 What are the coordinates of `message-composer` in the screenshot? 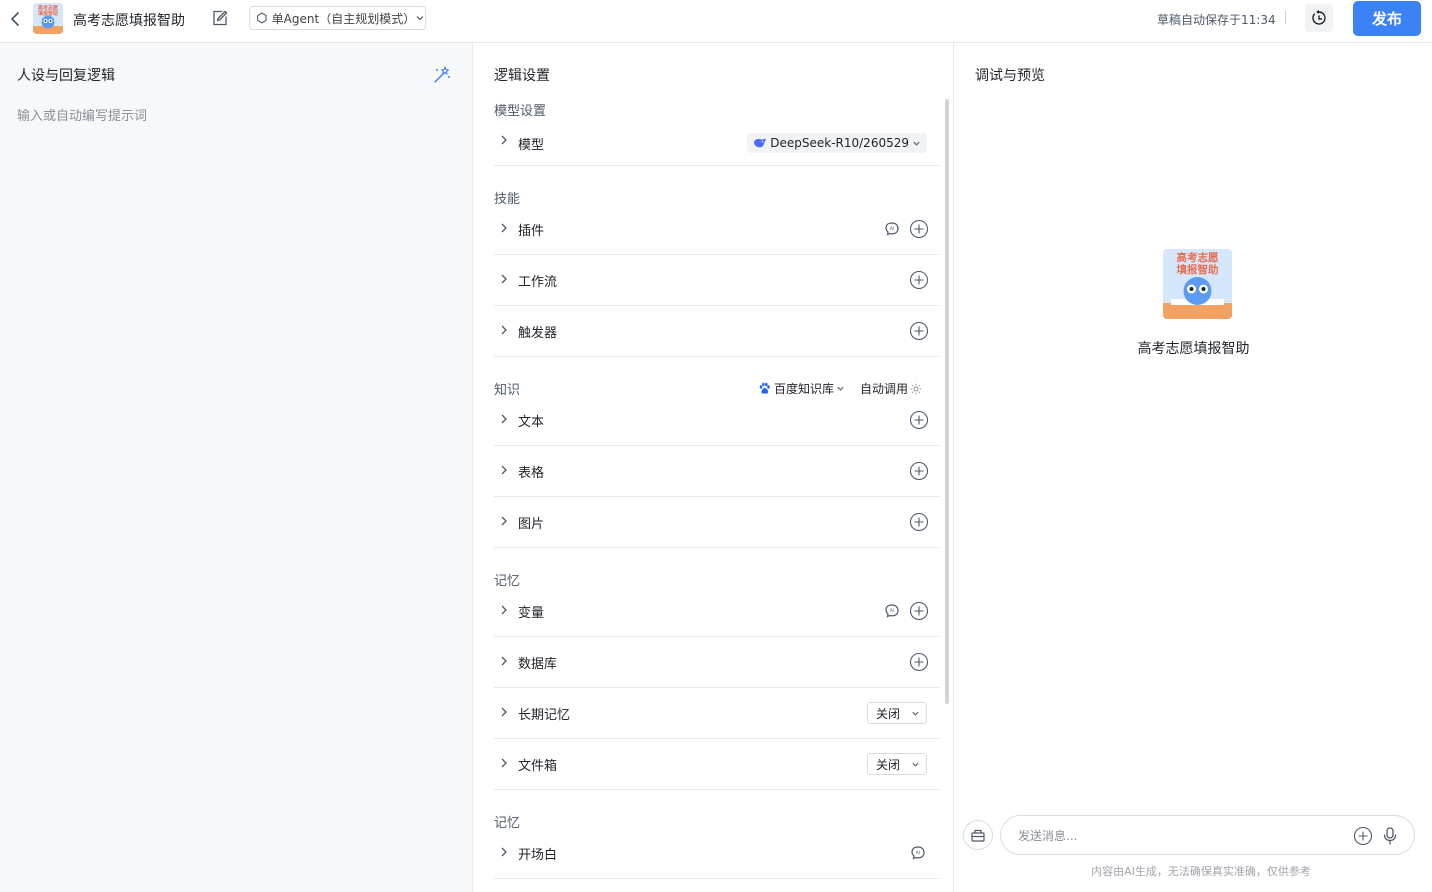 It's located at (1207, 835).